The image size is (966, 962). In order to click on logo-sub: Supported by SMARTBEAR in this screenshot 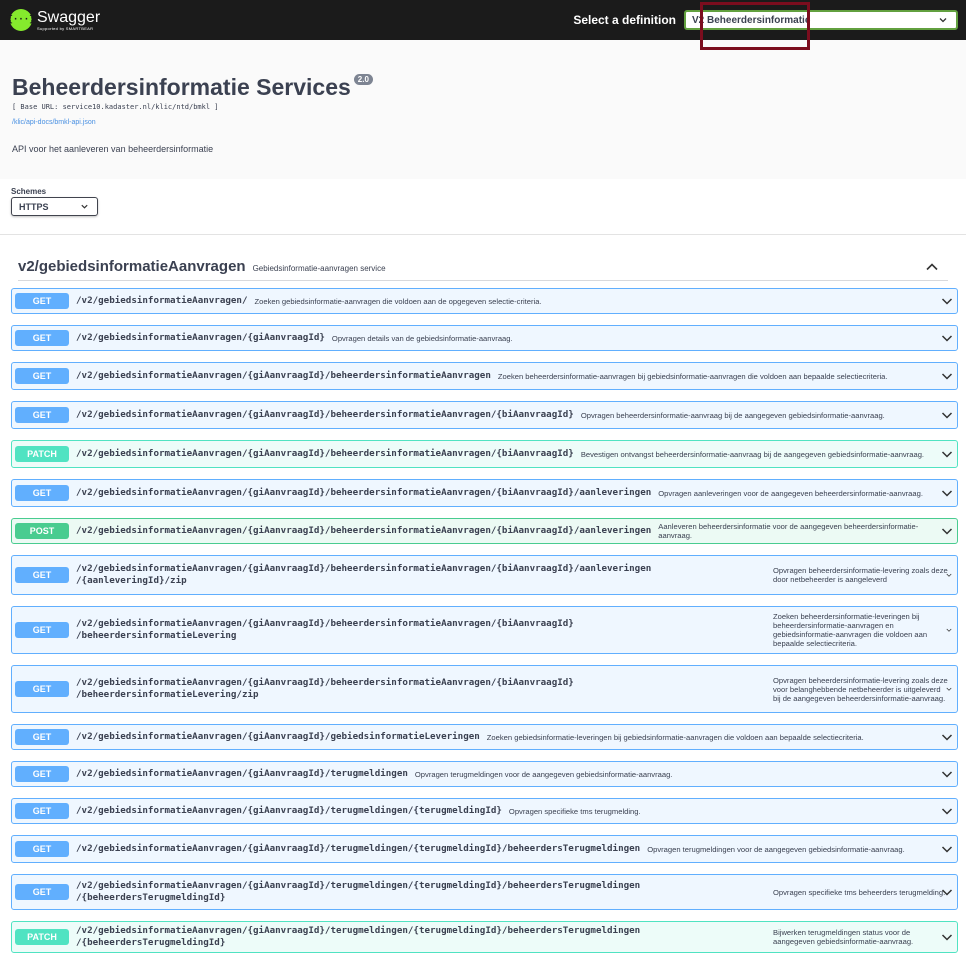, I will do `click(65, 28)`.